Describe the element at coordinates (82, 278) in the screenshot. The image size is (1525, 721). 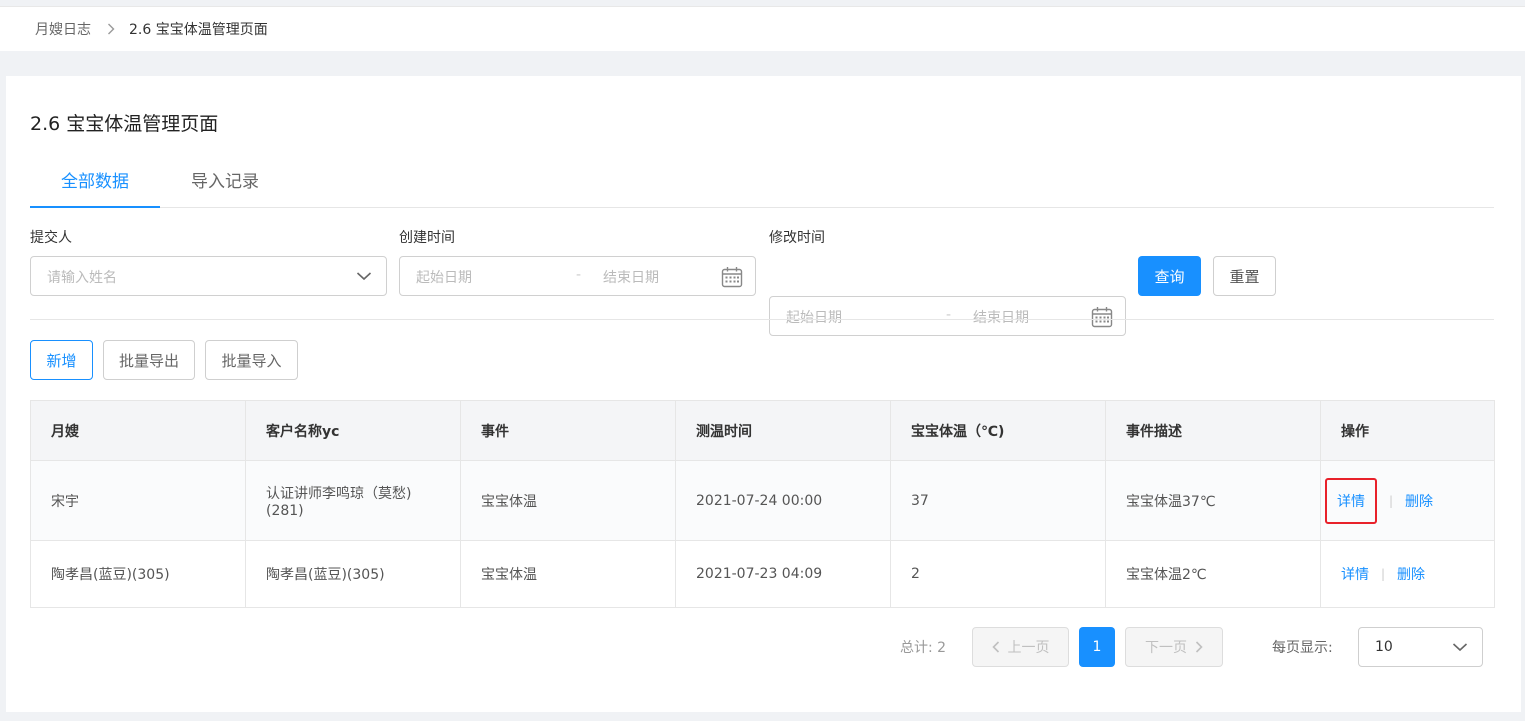
I see `submitter-placeholder: 请输入姓名` at that location.